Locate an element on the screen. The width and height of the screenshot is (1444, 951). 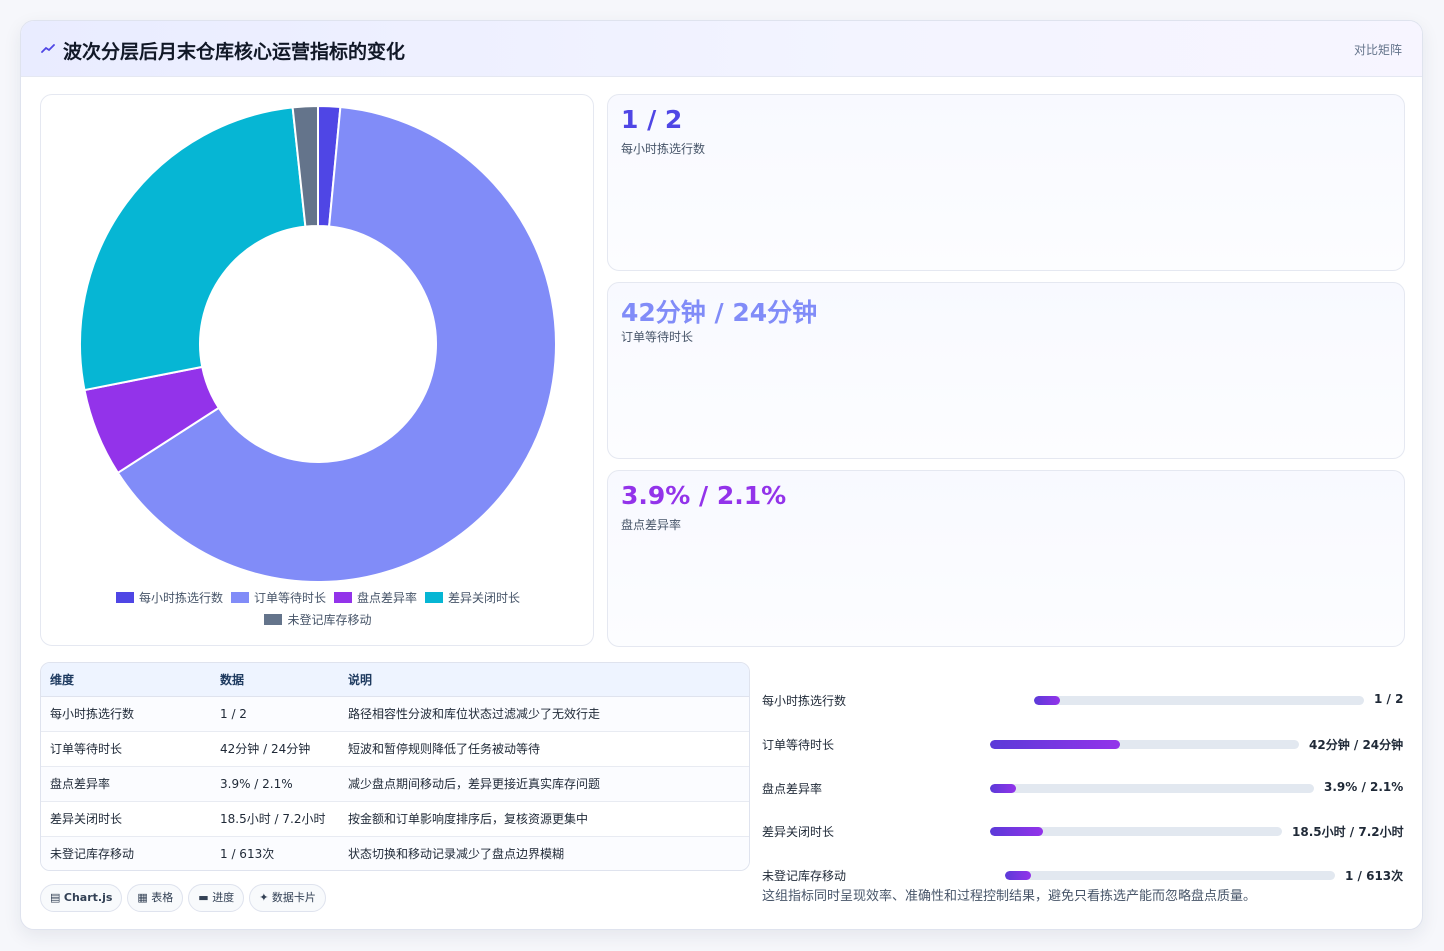
progress-value: 3.9% / 2.1% is located at coordinates (1364, 786).